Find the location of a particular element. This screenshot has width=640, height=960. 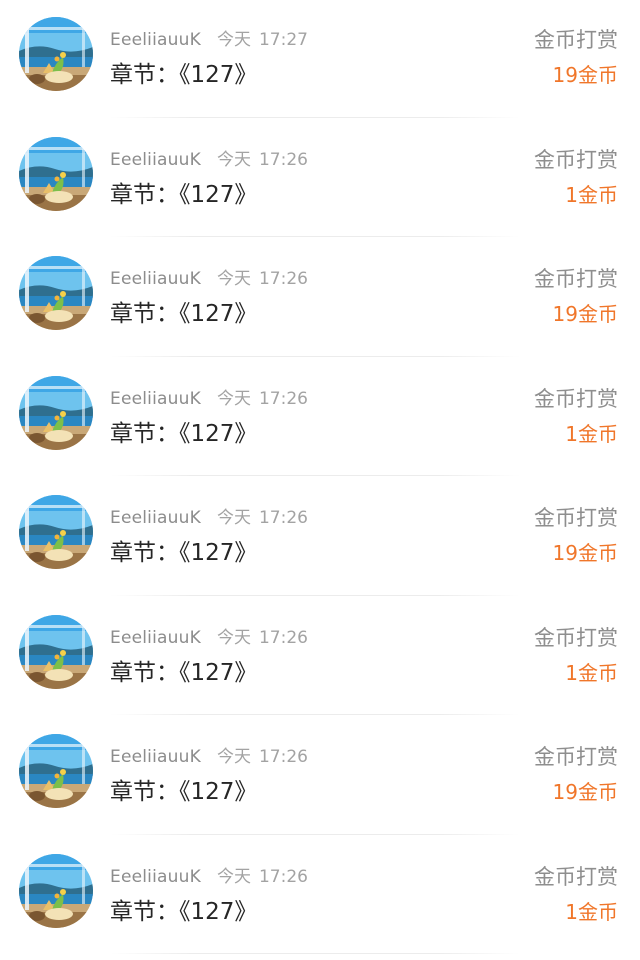

list-item: EeeliiauuK 今天 17:27 章节：《127》 金币打赏 19金币 is located at coordinates (320, 60).